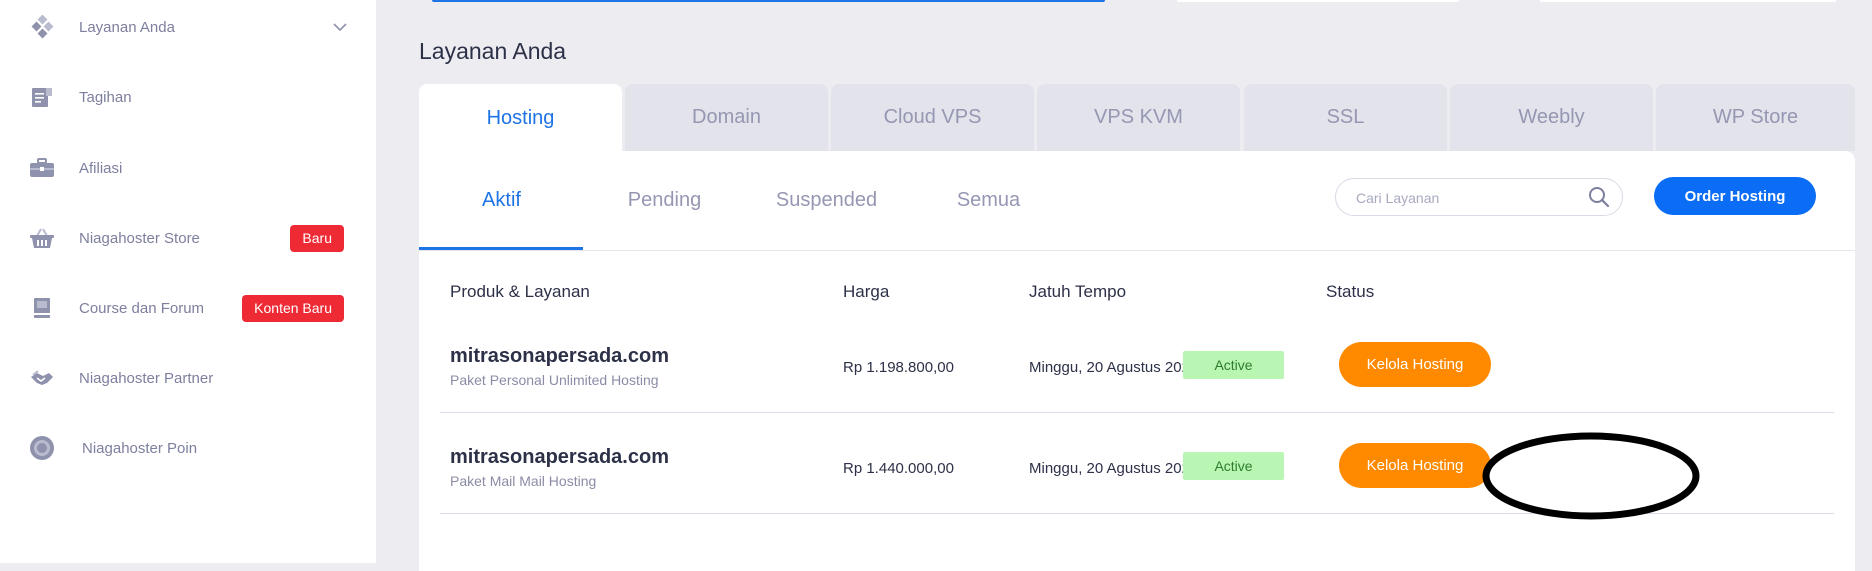  Describe the element at coordinates (726, 117) in the screenshot. I see `tab-domain: Domain` at that location.